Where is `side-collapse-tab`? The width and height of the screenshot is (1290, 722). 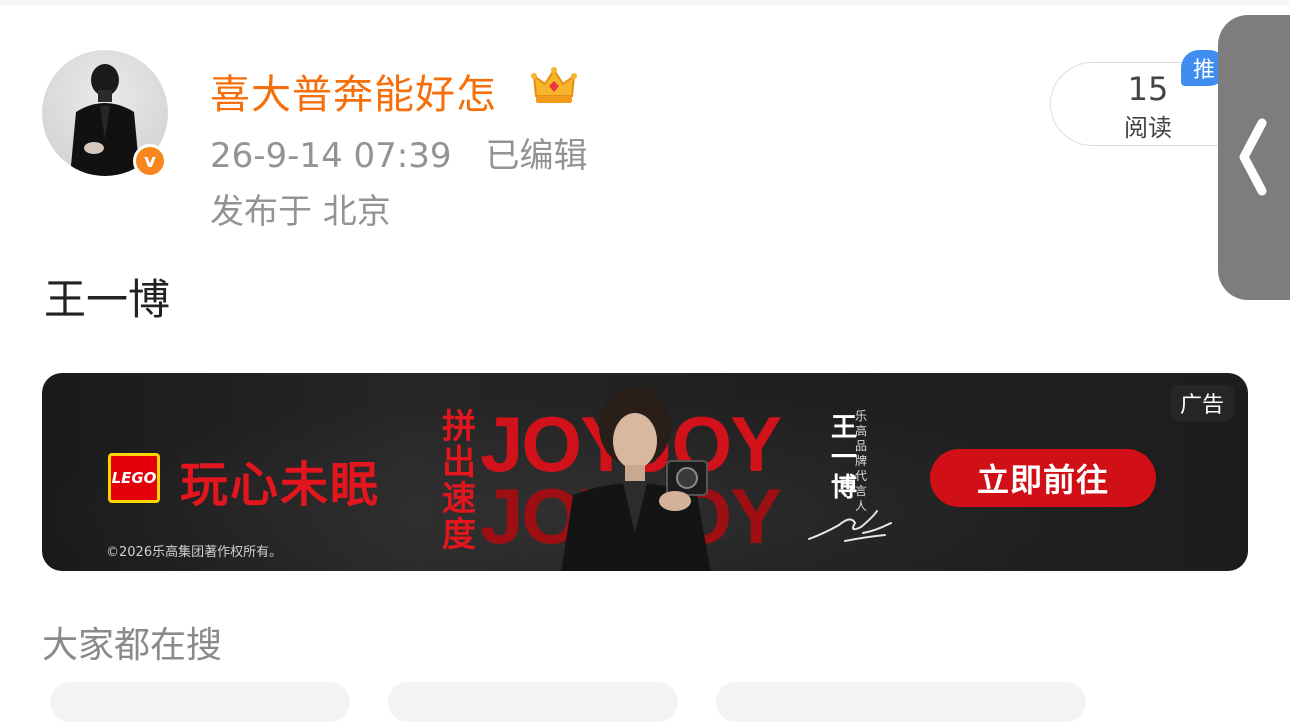 side-collapse-tab is located at coordinates (1254, 157).